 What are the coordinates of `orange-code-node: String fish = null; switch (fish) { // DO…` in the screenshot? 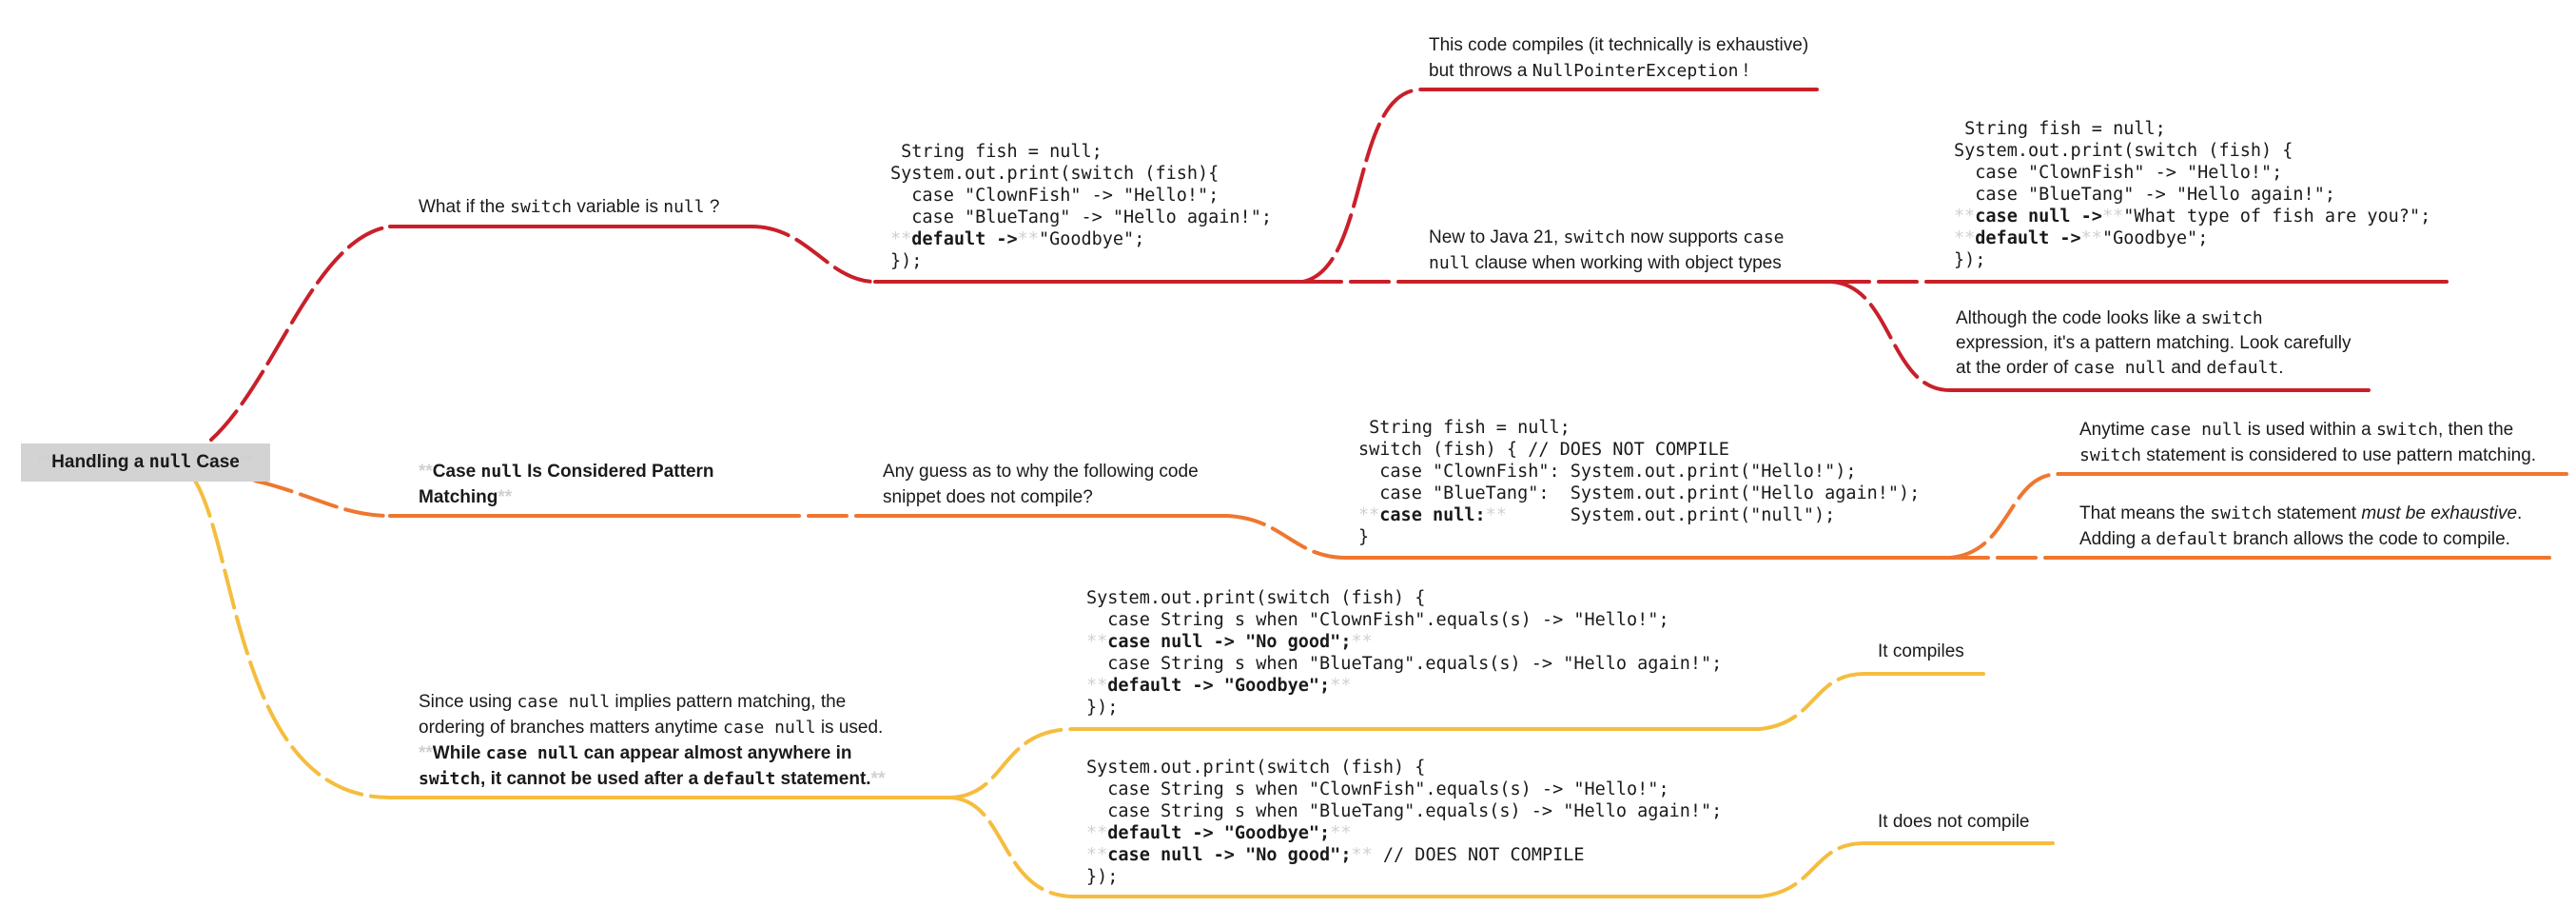 It's located at (1639, 483).